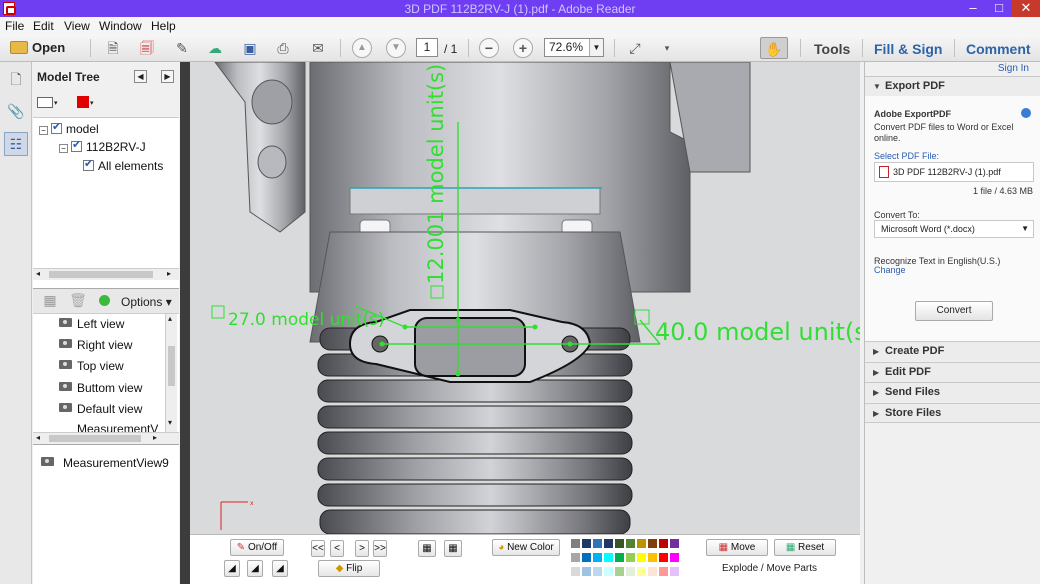 The height and width of the screenshot is (584, 1040). Describe the element at coordinates (906, 156) in the screenshot. I see `select-pdf-label: Select PDF File:` at that location.